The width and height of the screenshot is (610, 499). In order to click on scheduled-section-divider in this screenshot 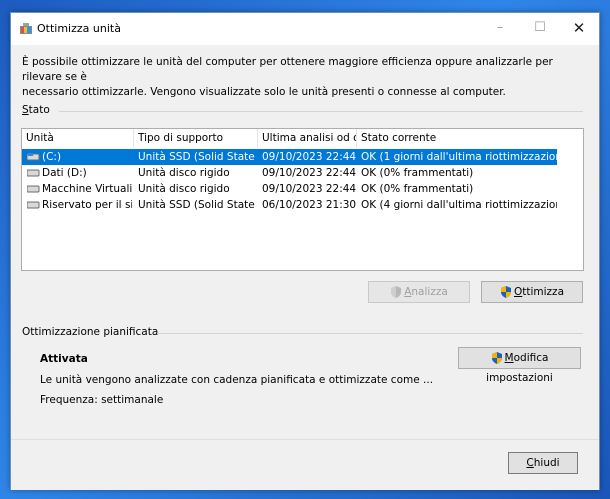, I will do `click(370, 333)`.